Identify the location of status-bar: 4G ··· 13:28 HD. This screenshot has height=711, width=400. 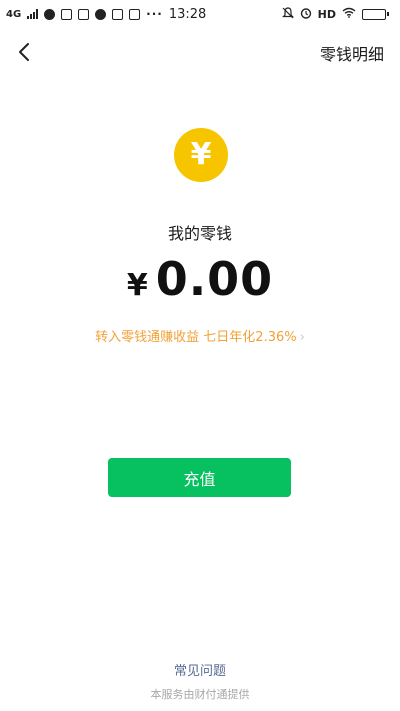
(200, 14).